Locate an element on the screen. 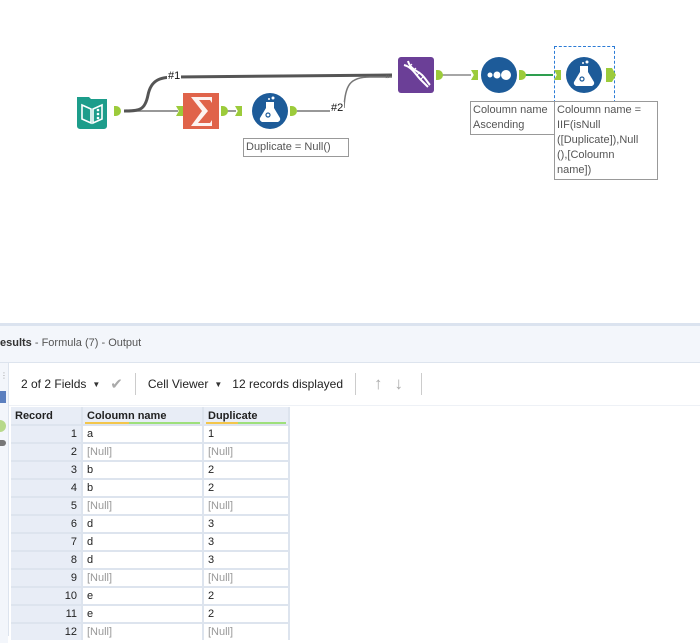 The width and height of the screenshot is (700, 643). checkmark-icon: ✔ is located at coordinates (116, 384).